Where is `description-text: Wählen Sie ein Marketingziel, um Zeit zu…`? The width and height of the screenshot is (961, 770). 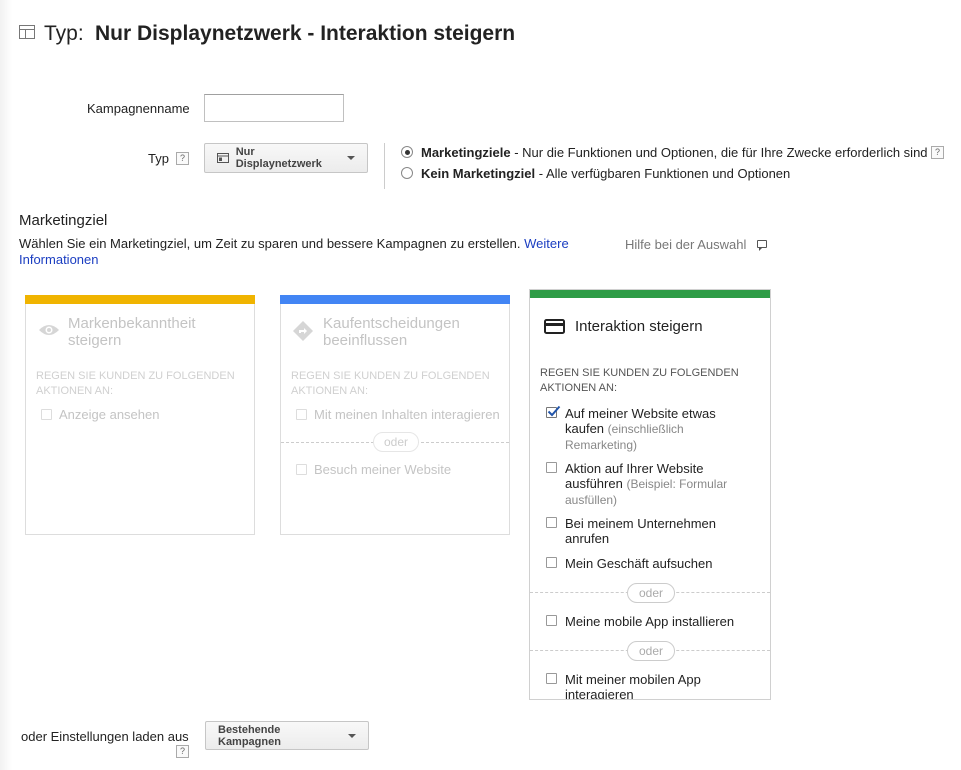
description-text: Wählen Sie ein Marketingziel, um Zeit zu… is located at coordinates (270, 243).